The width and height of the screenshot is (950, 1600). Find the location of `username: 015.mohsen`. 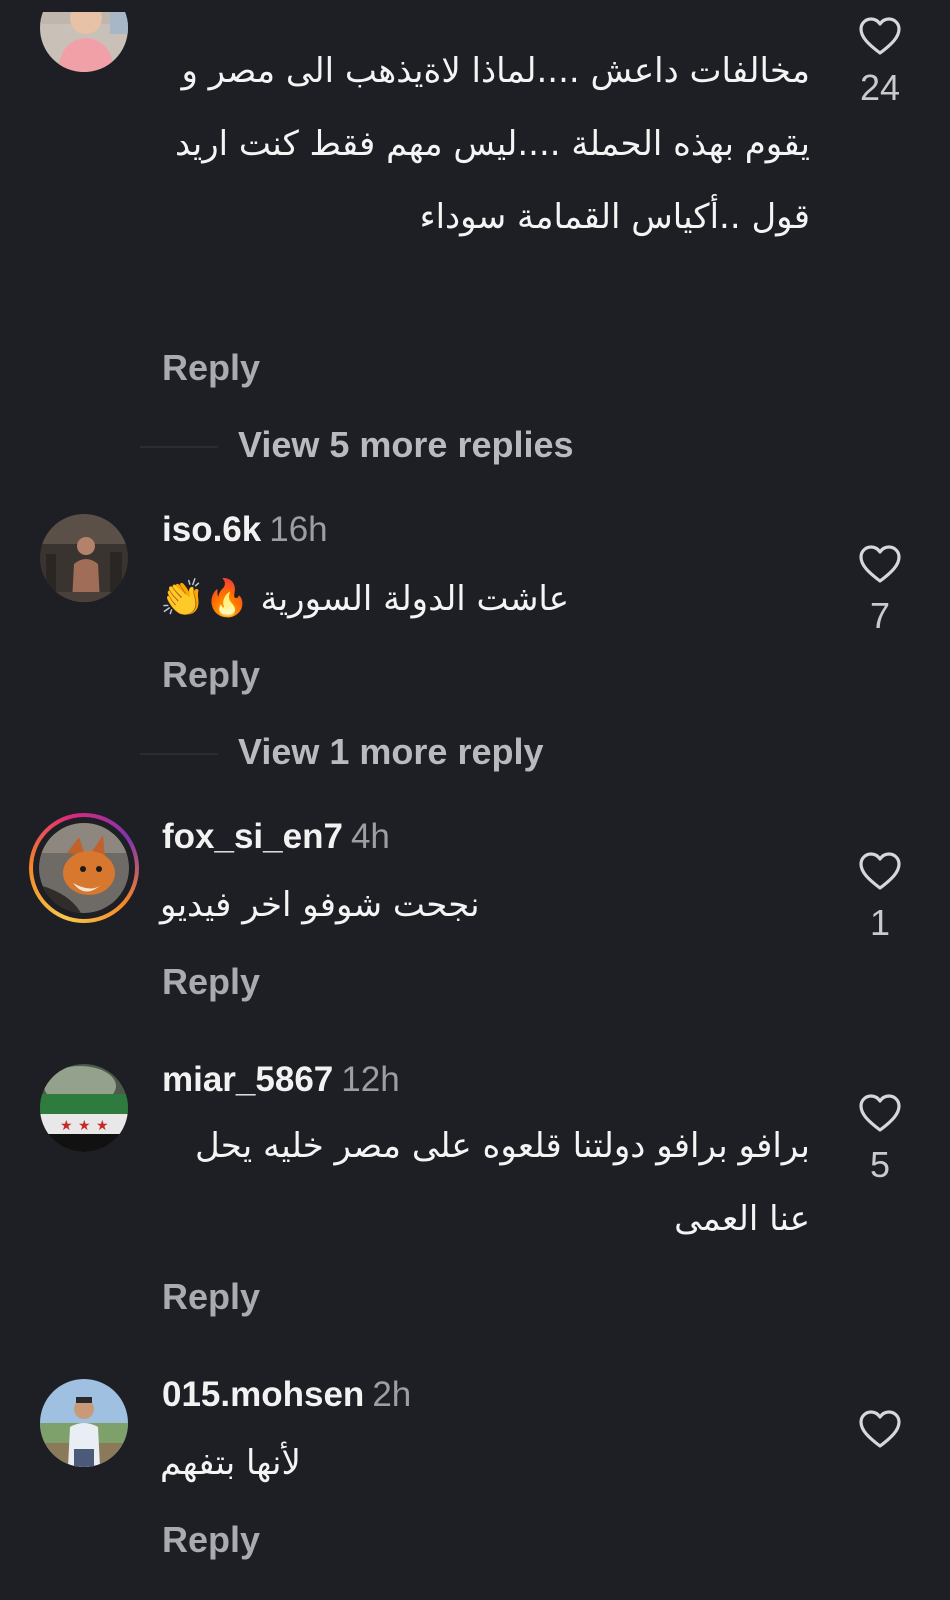

username: 015.mohsen is located at coordinates (263, 1394).